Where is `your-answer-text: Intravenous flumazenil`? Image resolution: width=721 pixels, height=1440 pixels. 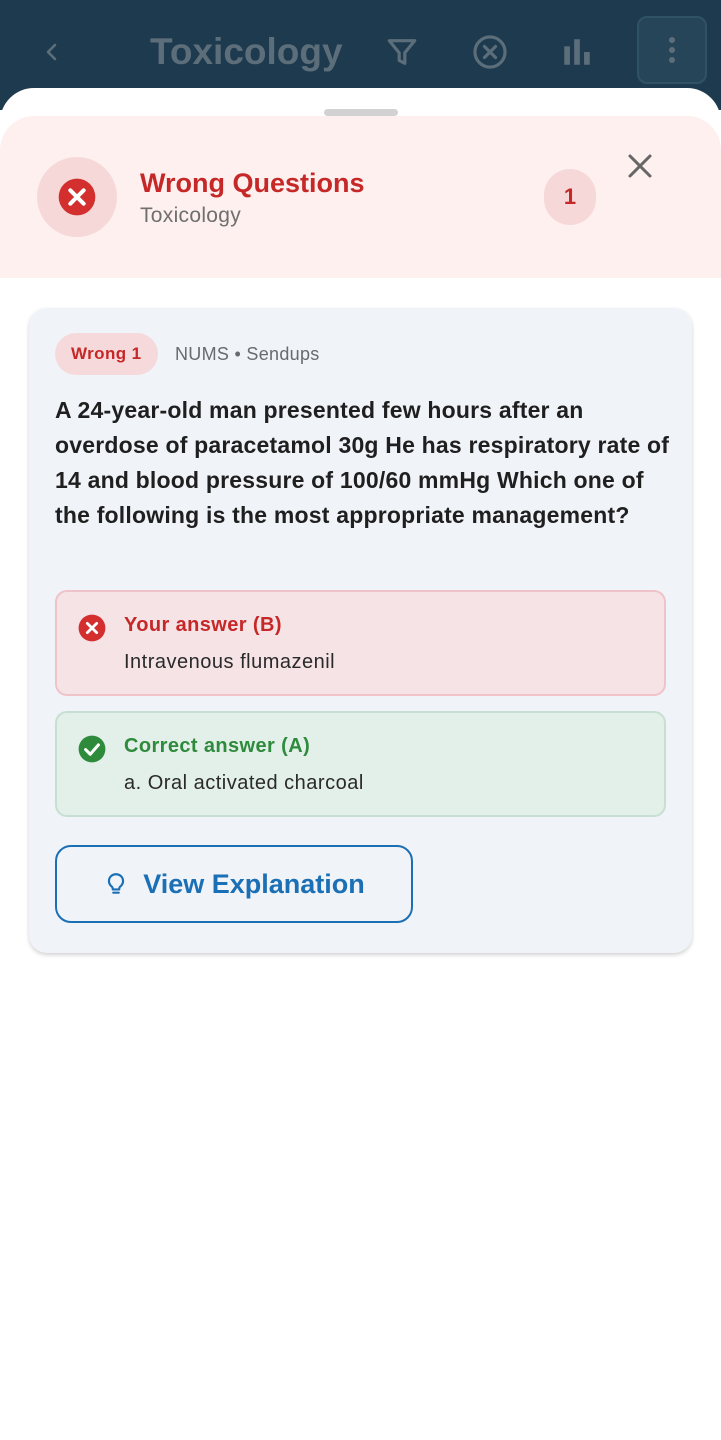
your-answer-text: Intravenous flumazenil is located at coordinates (230, 662).